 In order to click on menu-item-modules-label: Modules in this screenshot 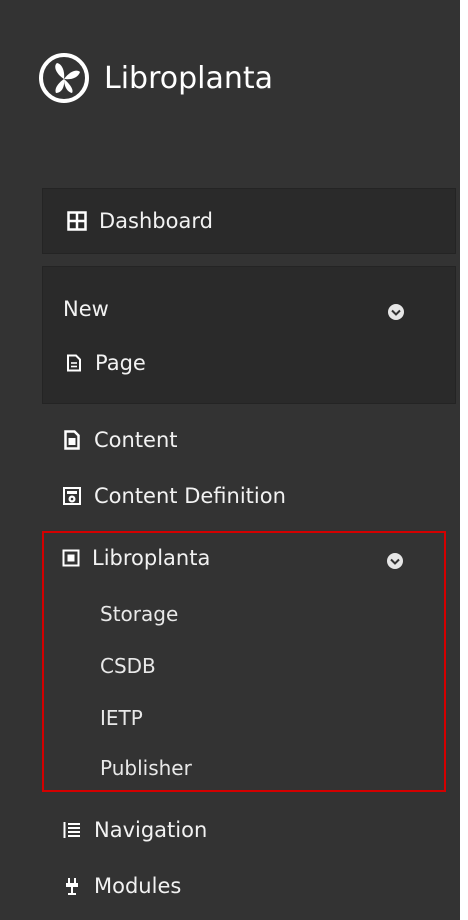, I will do `click(138, 886)`.